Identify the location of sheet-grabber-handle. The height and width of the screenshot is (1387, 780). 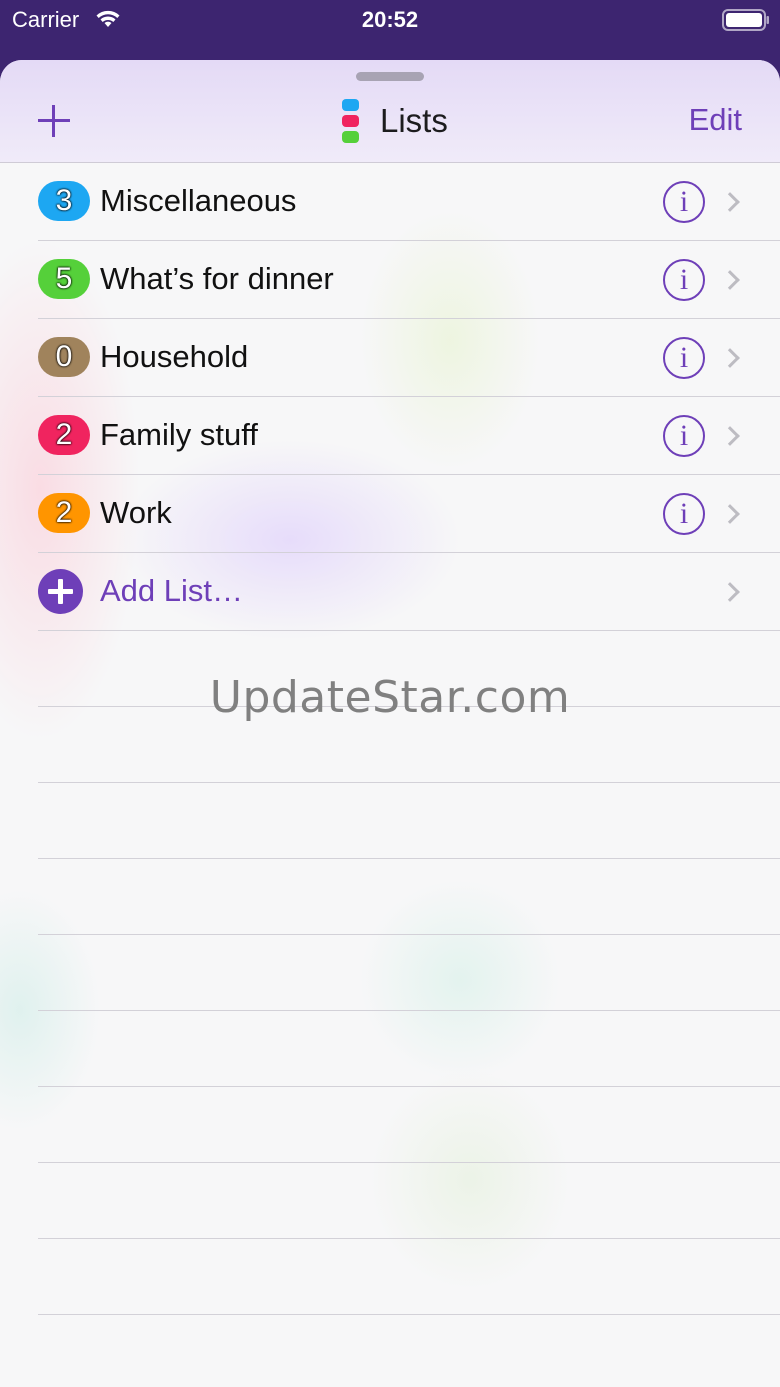
(390, 76).